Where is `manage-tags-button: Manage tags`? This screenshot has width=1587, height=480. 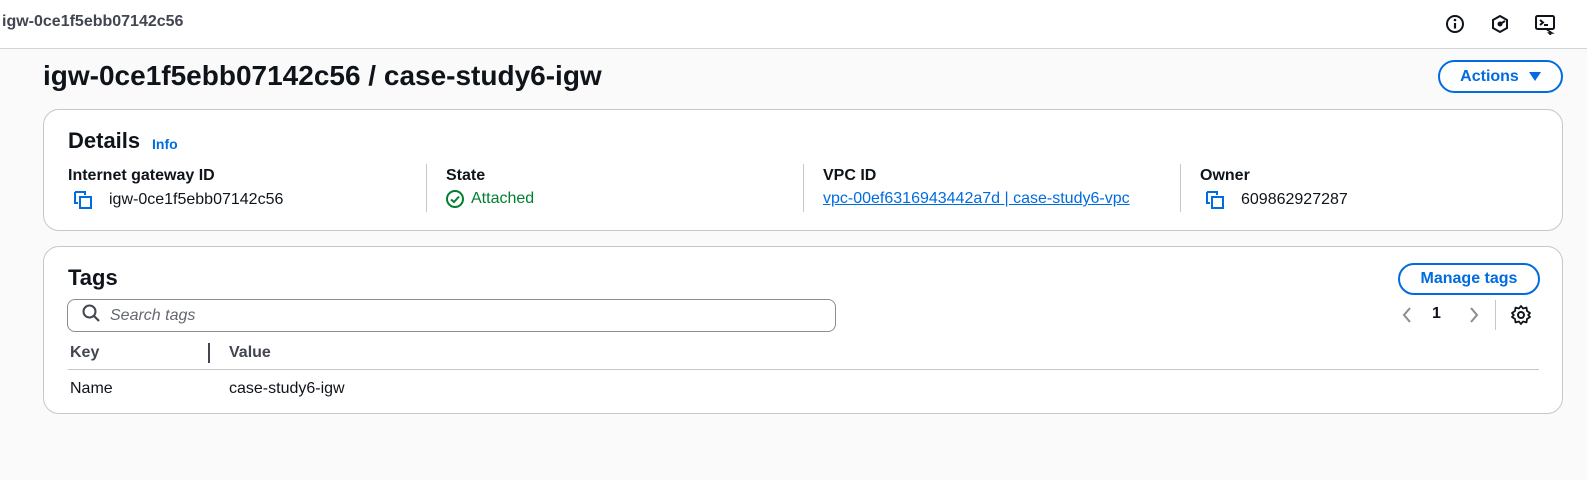 manage-tags-button: Manage tags is located at coordinates (1469, 279).